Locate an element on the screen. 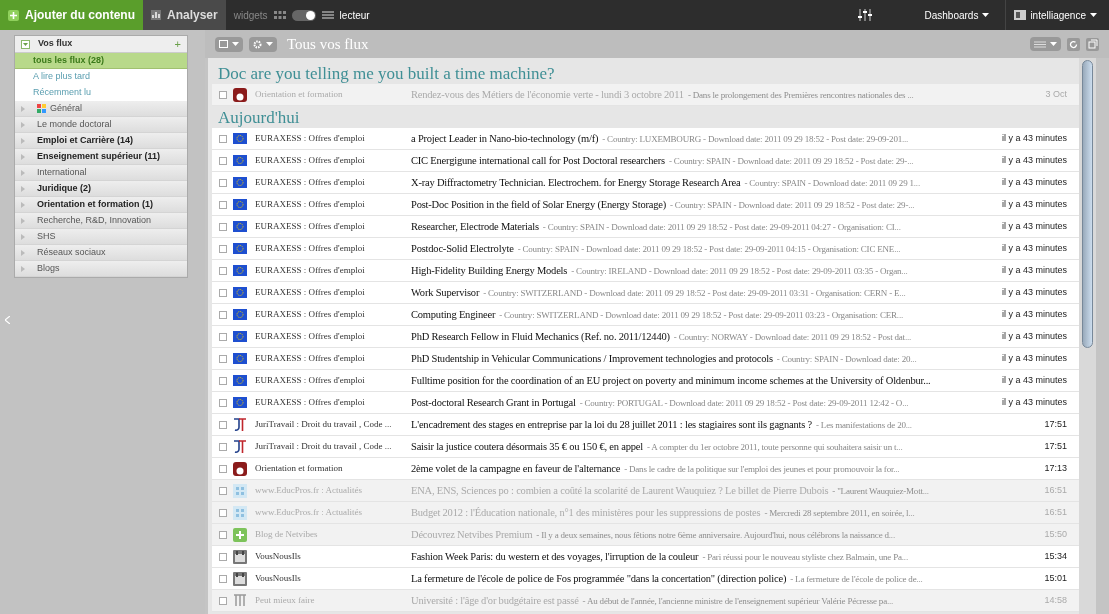  collapse-icon is located at coordinates (7, 320).